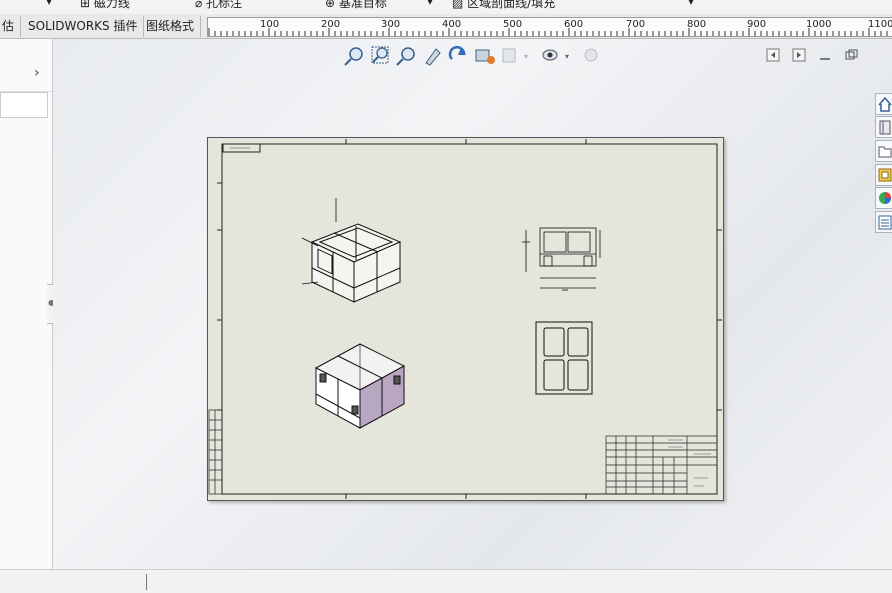 The width and height of the screenshot is (892, 593). Describe the element at coordinates (880, 24) in the screenshot. I see `ruler-label-1100: 1100` at that location.